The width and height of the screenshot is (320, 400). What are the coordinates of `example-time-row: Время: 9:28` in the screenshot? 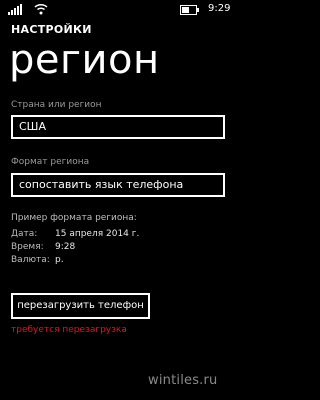 It's located at (43, 247).